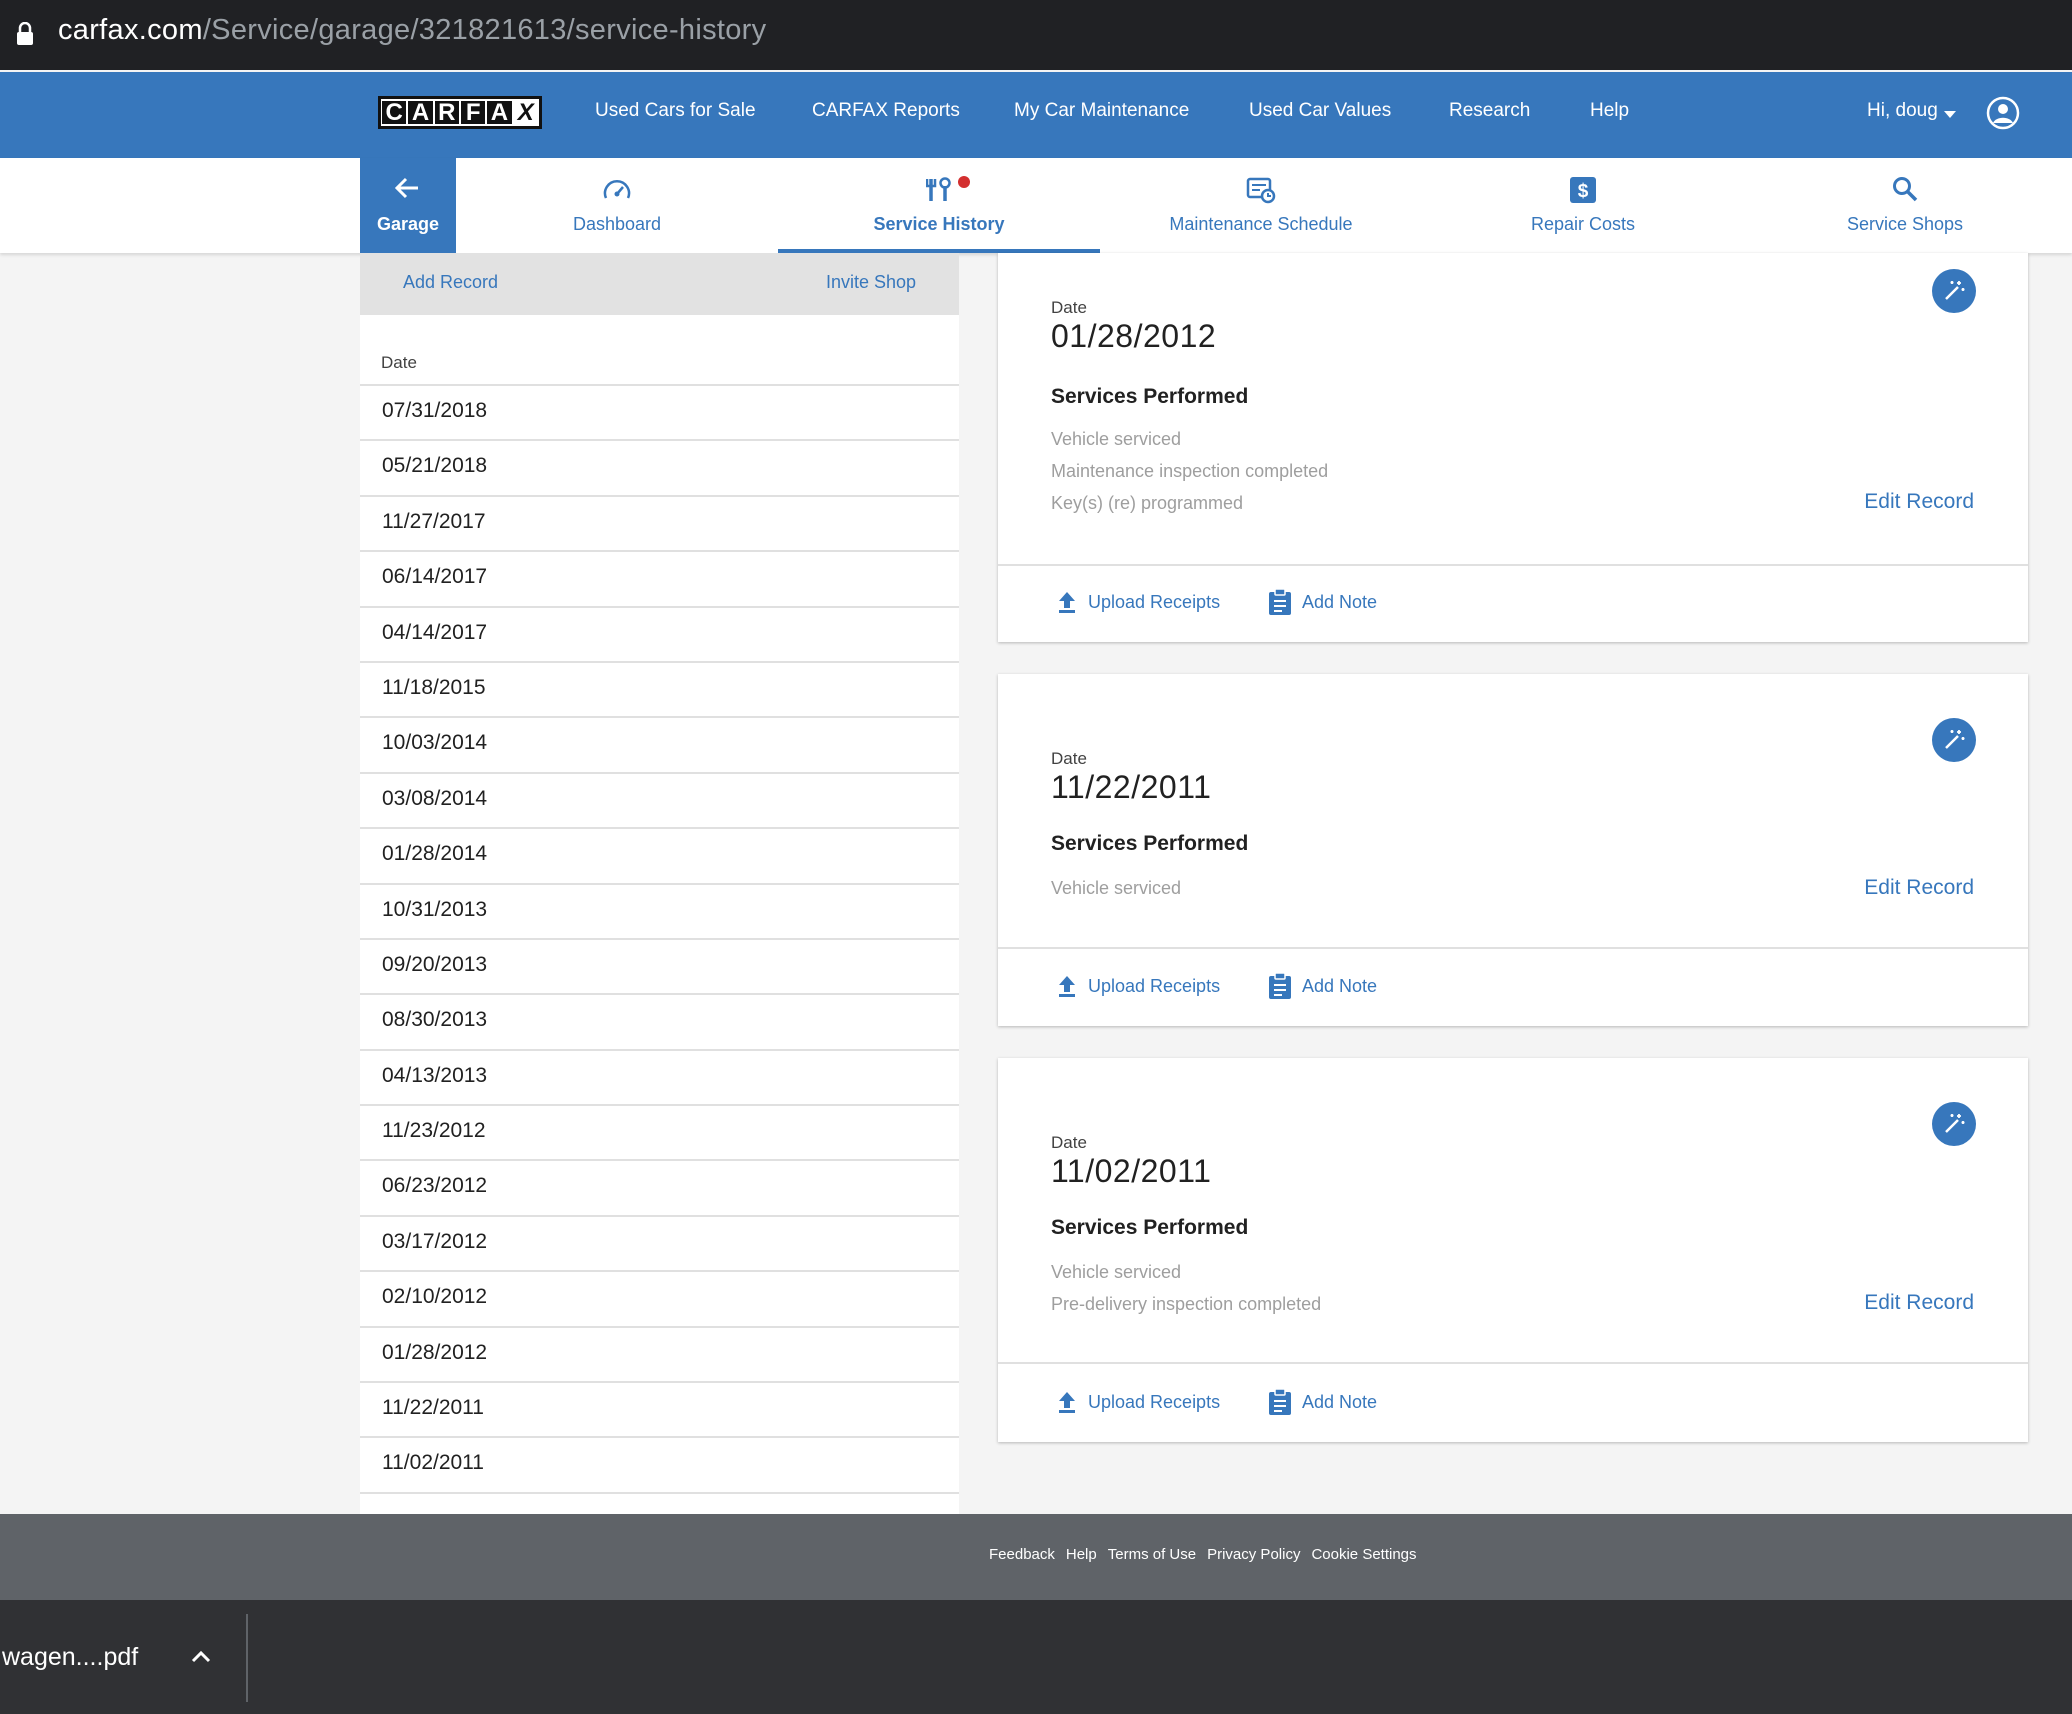 The height and width of the screenshot is (1714, 2072). I want to click on nav-carfax-reports: CARFAX Reports, so click(886, 111).